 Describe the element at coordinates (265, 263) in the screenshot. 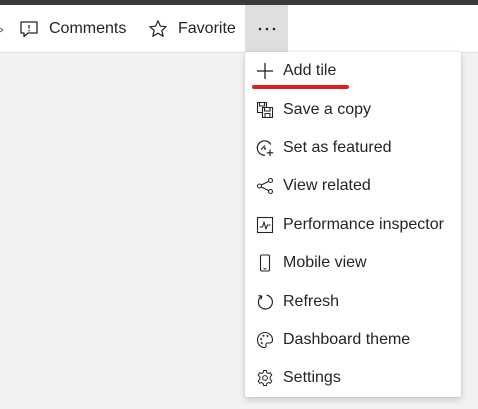

I see `mobile-icon` at that location.